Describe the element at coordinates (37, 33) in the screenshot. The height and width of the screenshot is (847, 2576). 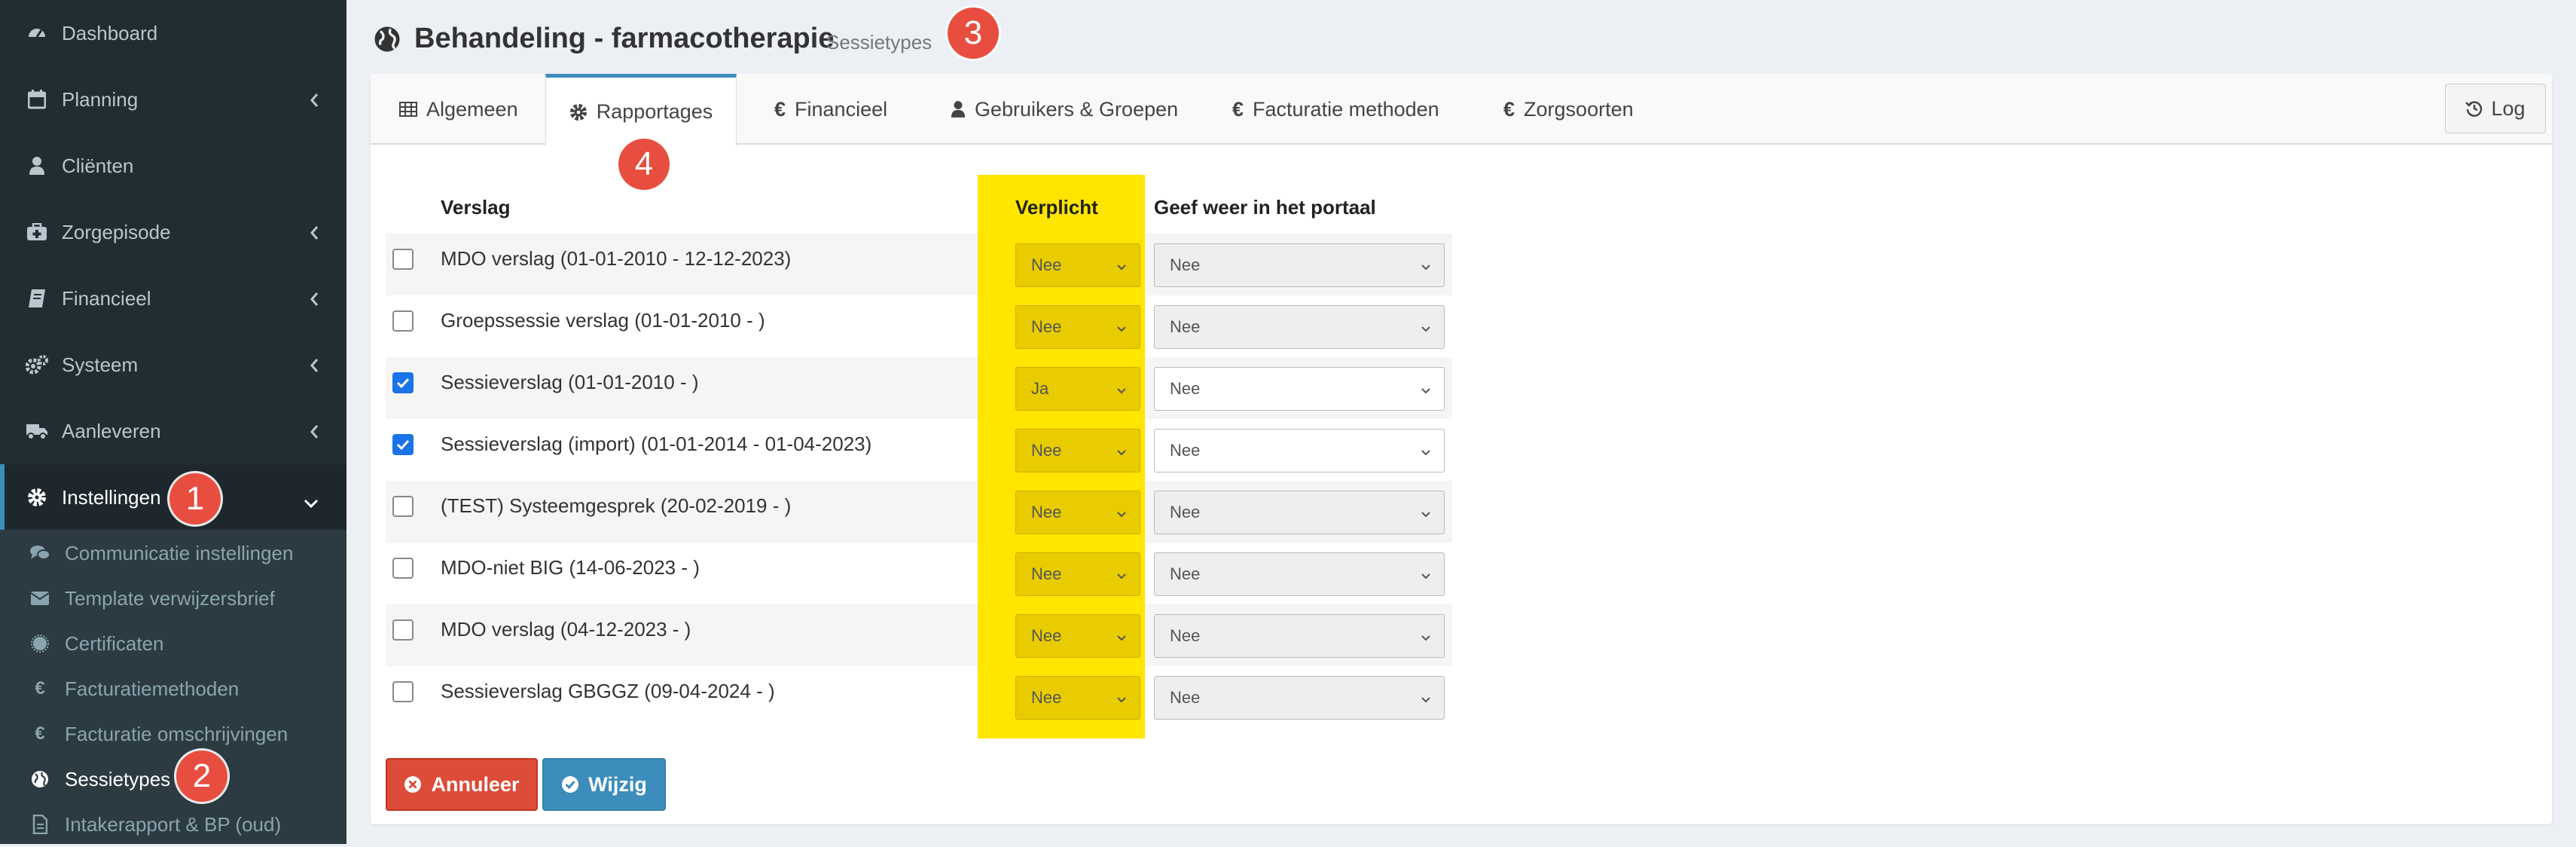
I see `dashboard-icon` at that location.